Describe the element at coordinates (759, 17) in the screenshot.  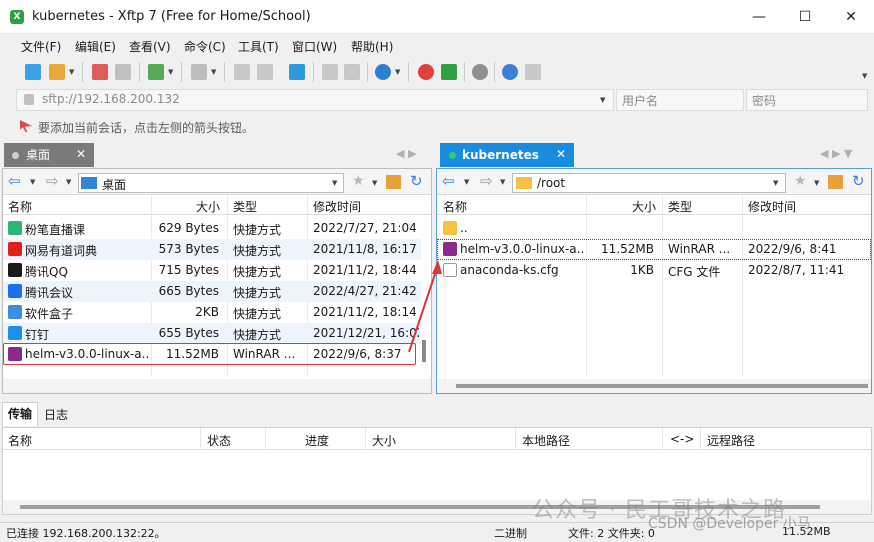
I see `minimize-button: —` at that location.